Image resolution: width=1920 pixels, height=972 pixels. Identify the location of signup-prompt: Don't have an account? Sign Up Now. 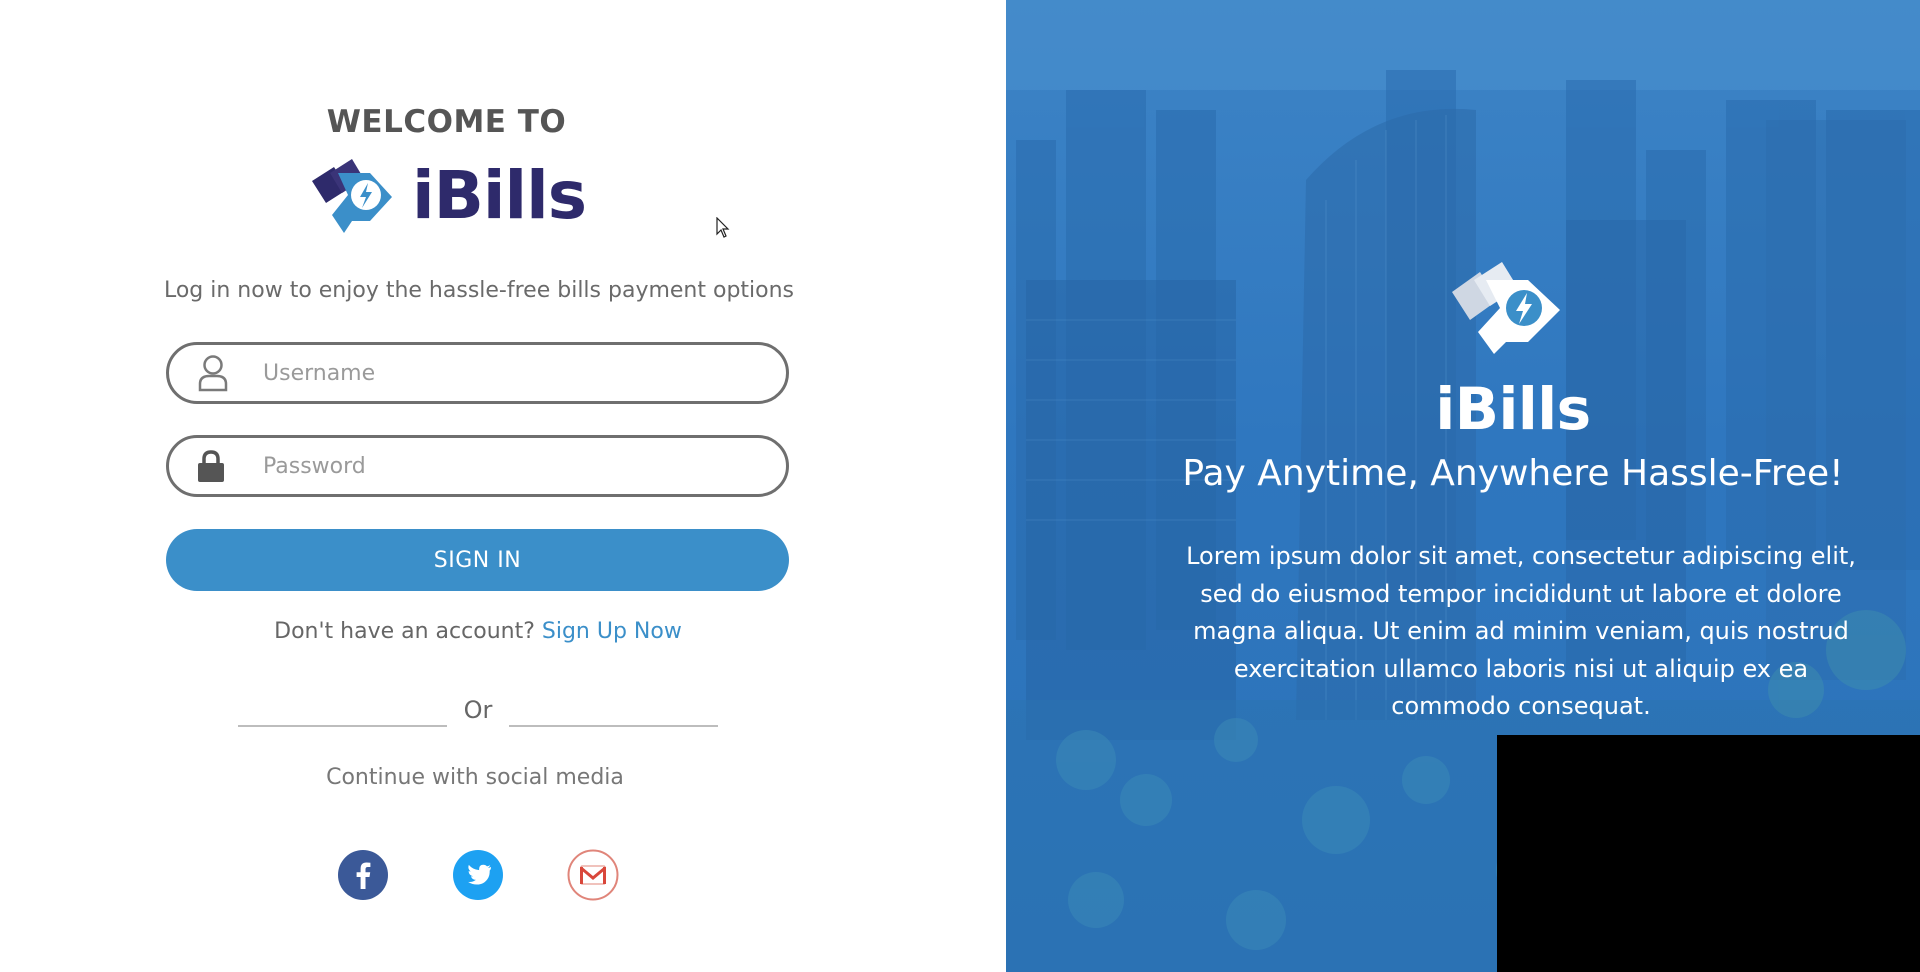
(478, 631).